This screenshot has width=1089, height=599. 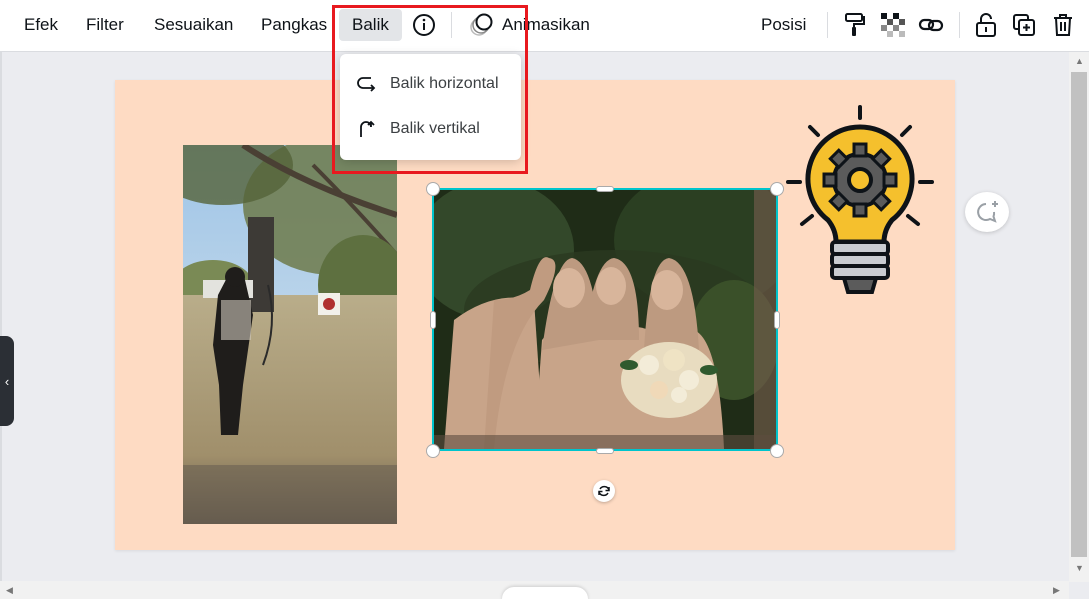 I want to click on resize-handle-top, so click(x=605, y=189).